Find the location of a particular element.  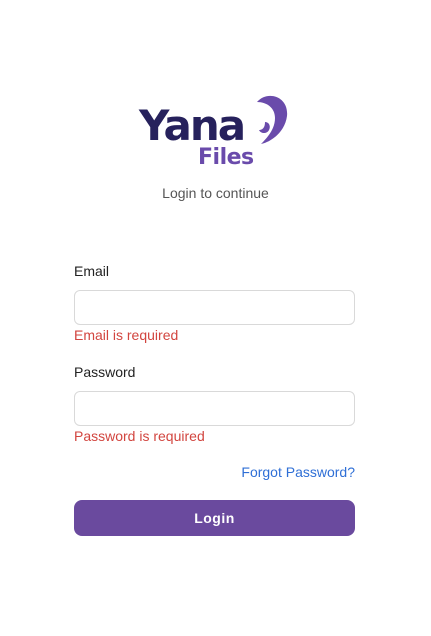

logo-wordmark: Yana is located at coordinates (192, 125).